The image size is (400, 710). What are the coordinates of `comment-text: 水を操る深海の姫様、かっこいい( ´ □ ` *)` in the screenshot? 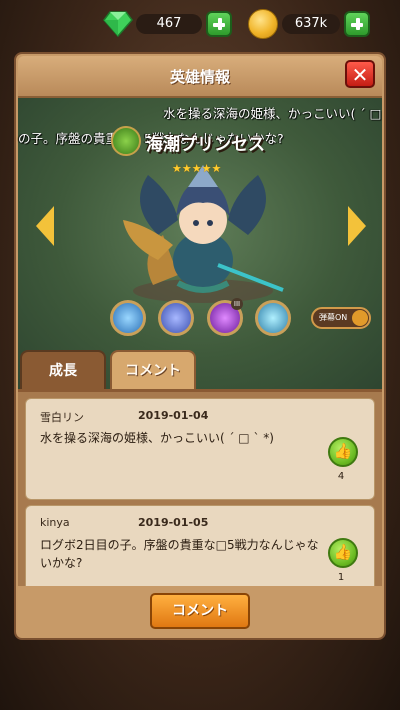 It's located at (157, 438).